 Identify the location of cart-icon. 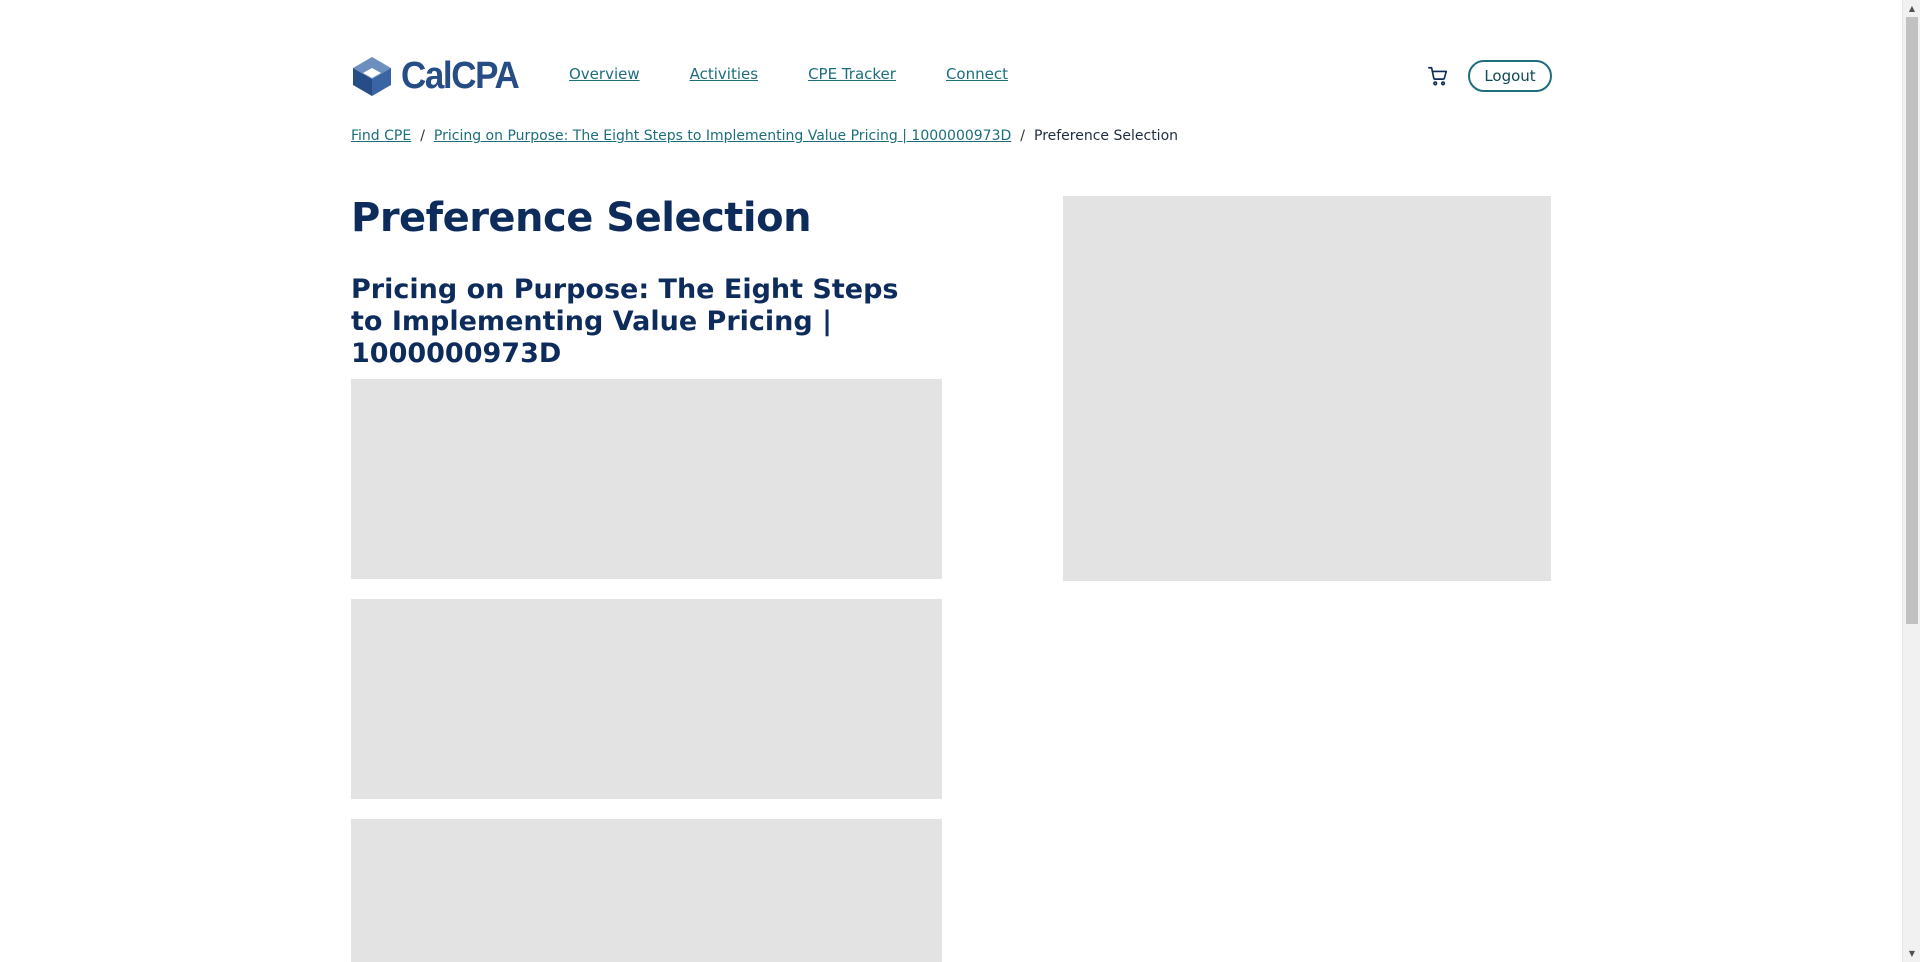
(1438, 76).